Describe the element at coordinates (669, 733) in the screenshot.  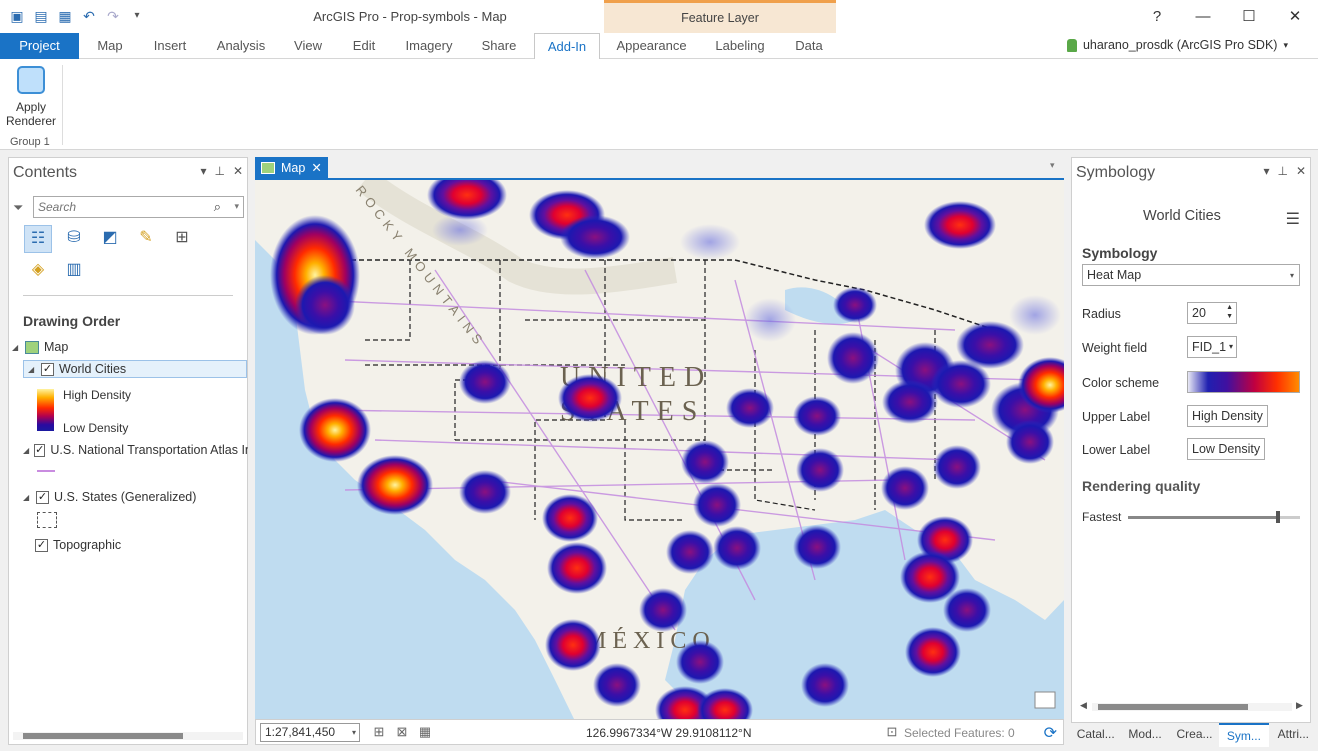
I see `coordinate-readout: 126.9967334°W 29.9108112°N` at that location.